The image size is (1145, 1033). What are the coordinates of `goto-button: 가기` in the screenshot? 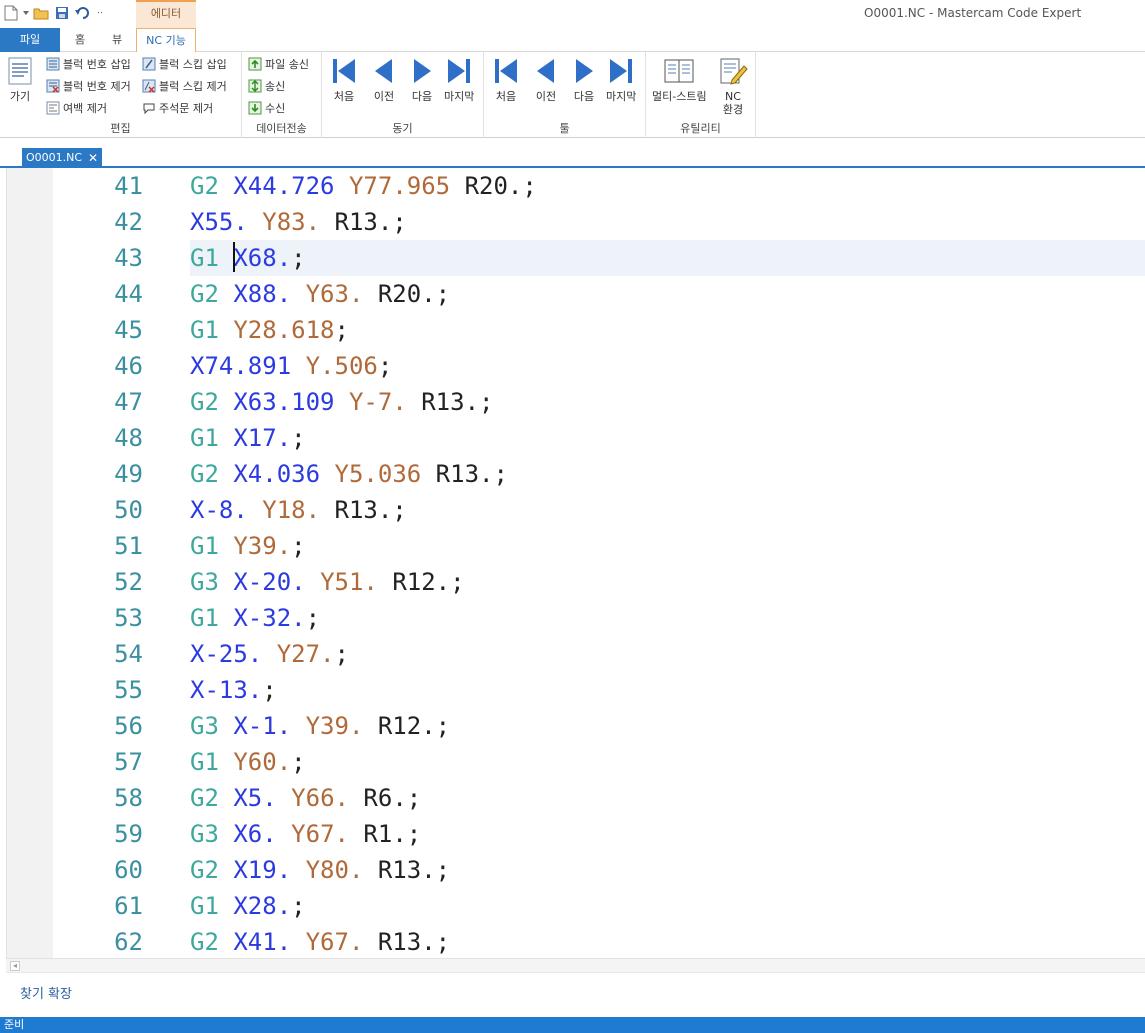 It's located at (20, 79).